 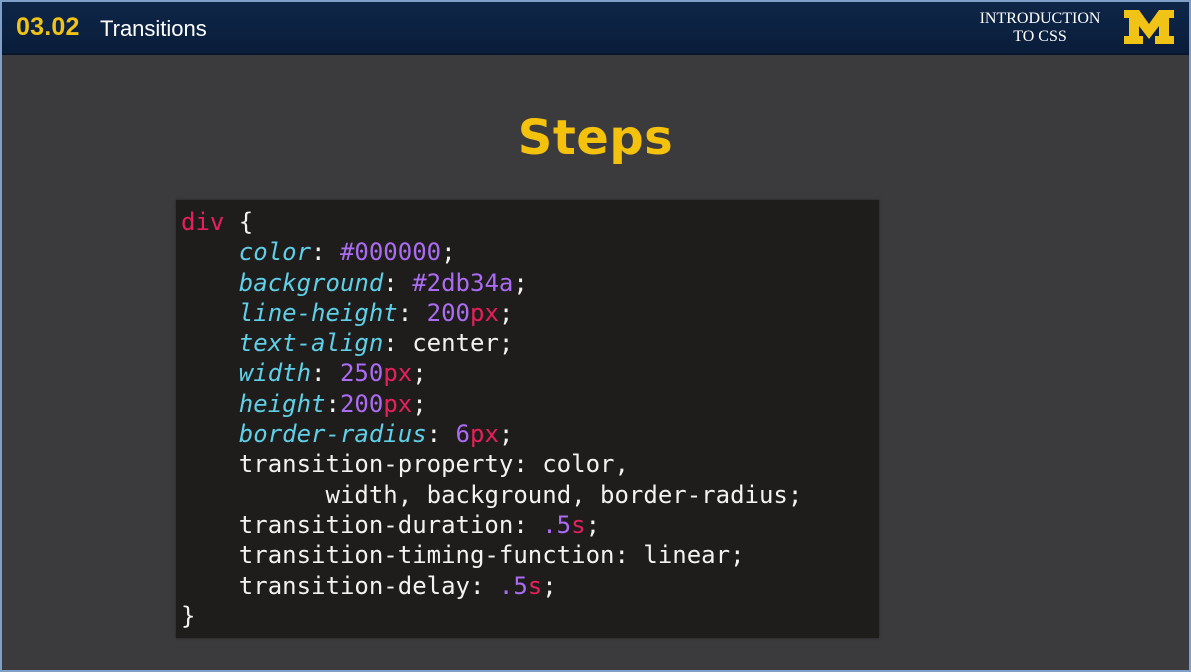 What do you see at coordinates (188, 615) in the screenshot?
I see `code-close-brace: }` at bounding box center [188, 615].